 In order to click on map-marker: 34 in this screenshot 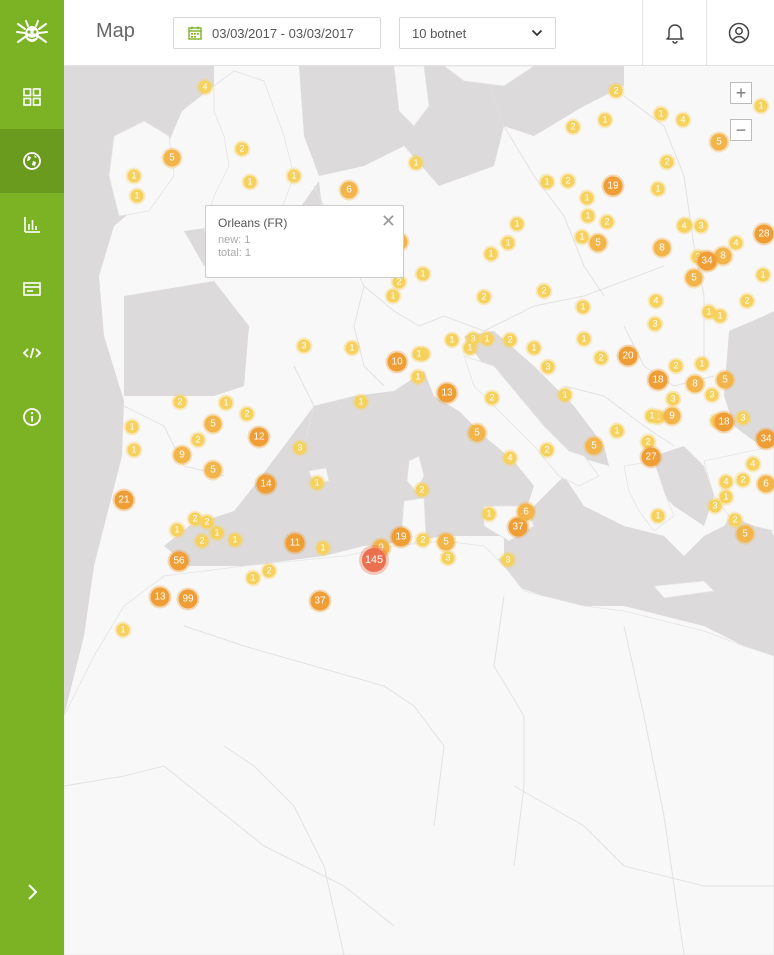, I will do `click(707, 261)`.